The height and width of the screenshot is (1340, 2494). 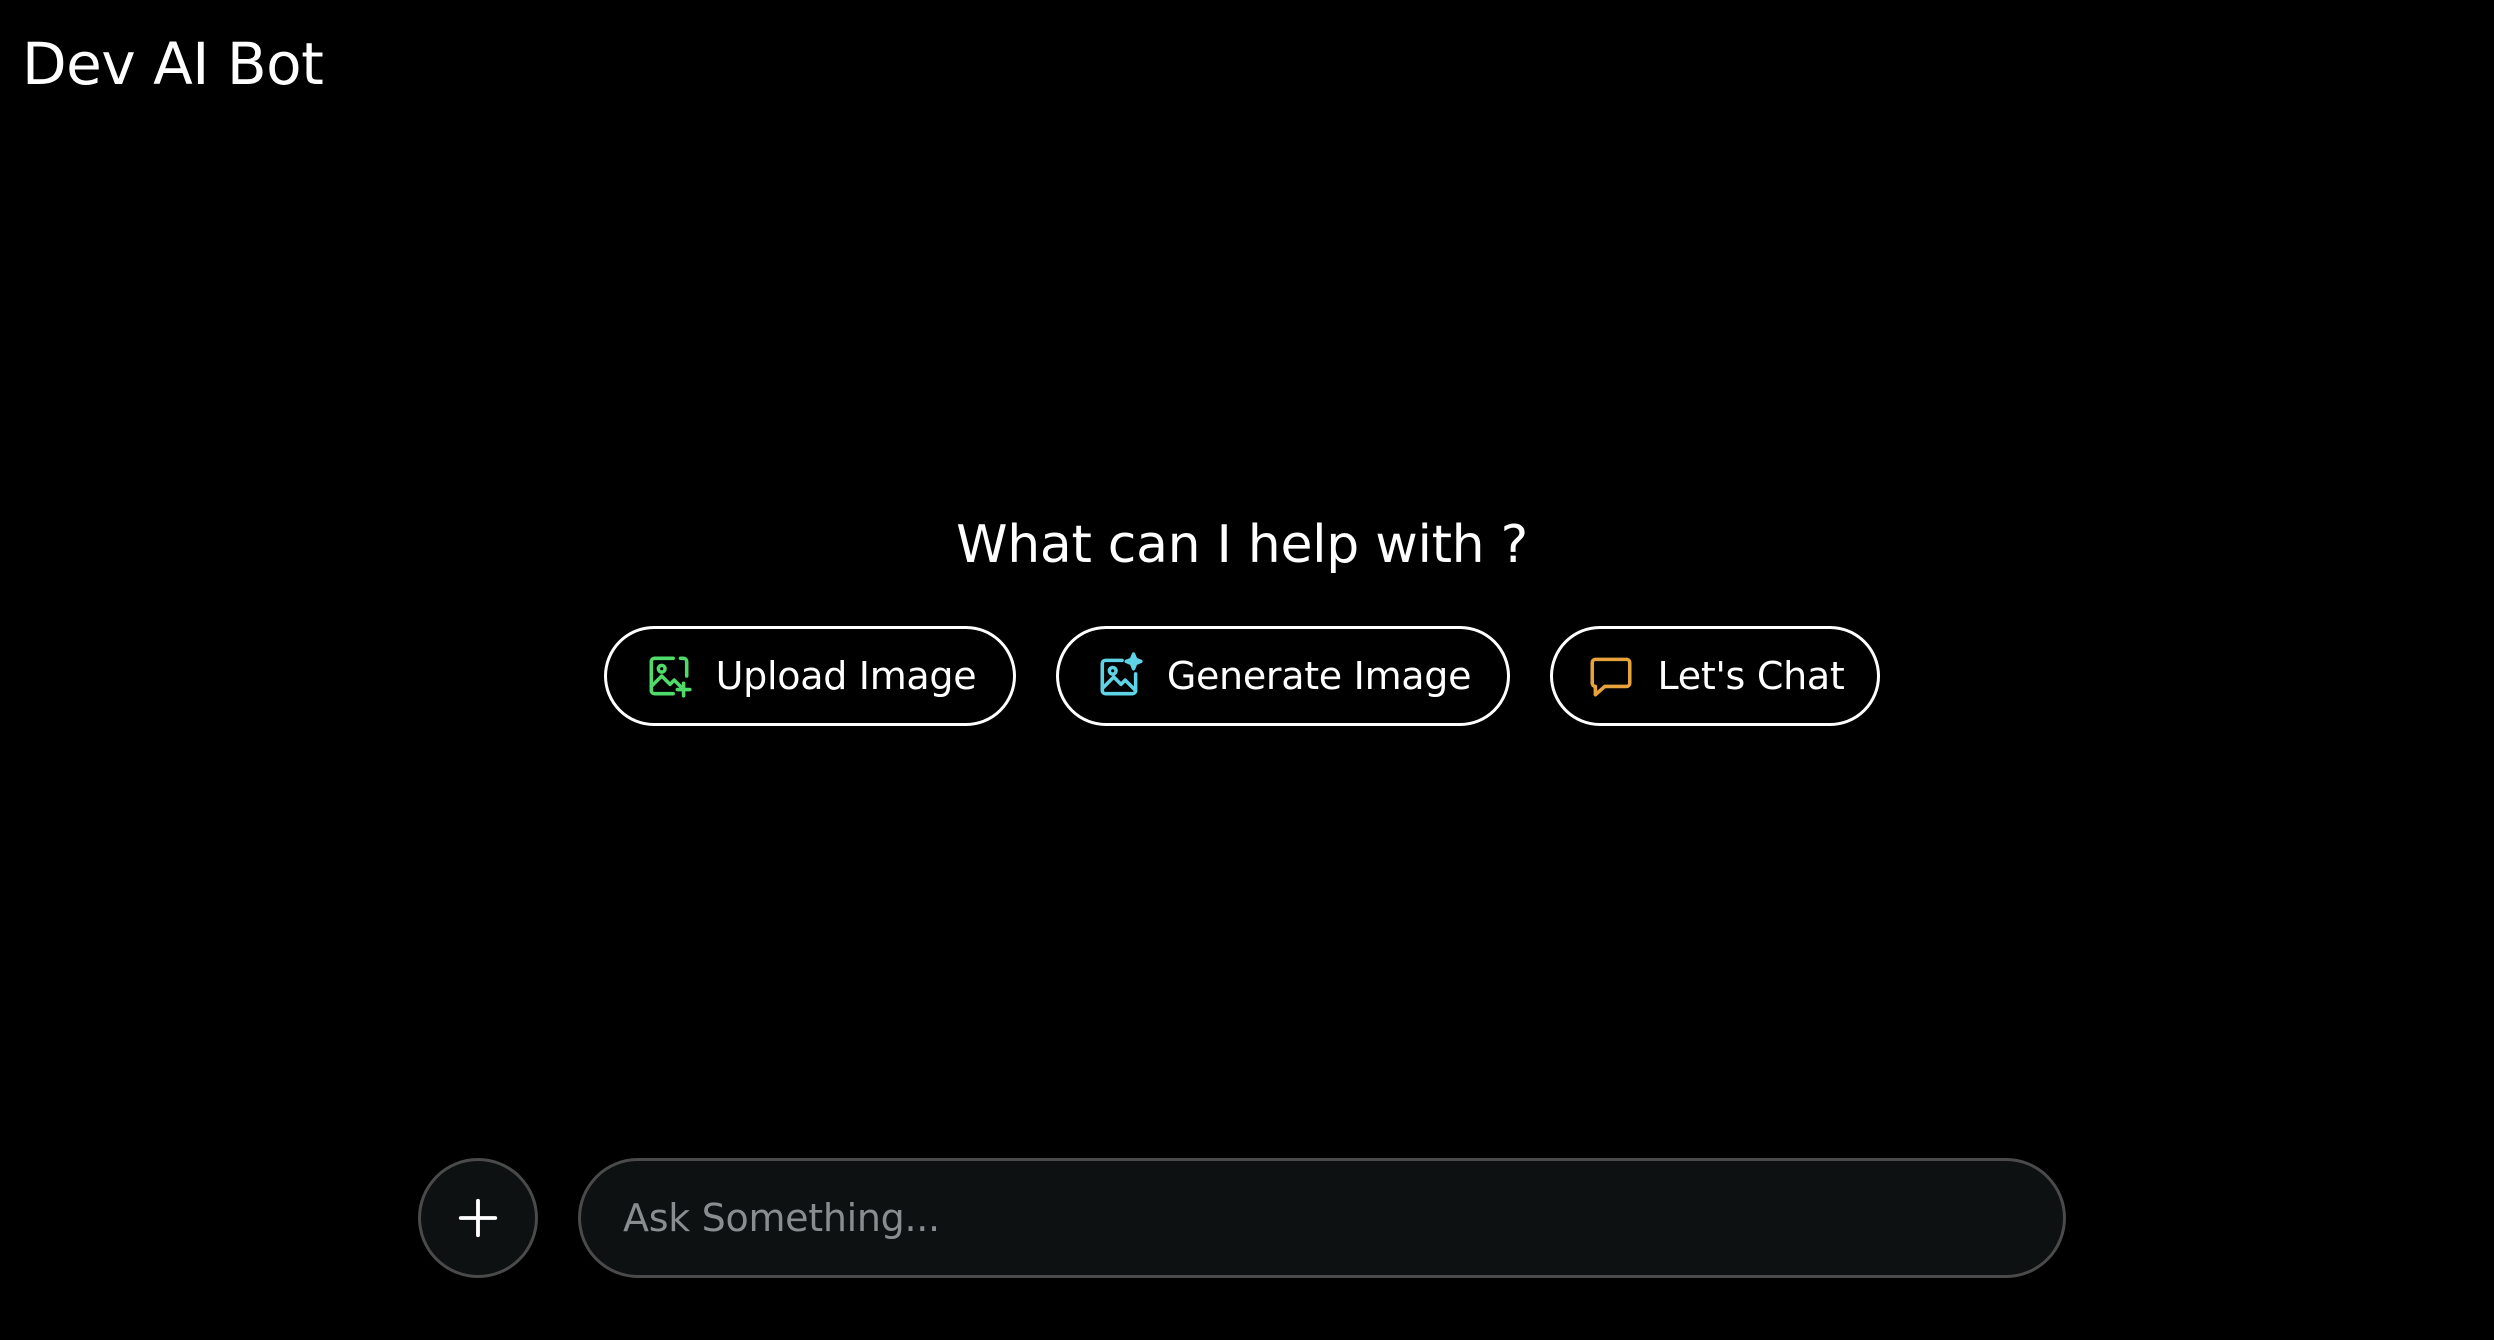 What do you see at coordinates (1751, 676) in the screenshot?
I see `lets-chat-label: Let's Chat` at bounding box center [1751, 676].